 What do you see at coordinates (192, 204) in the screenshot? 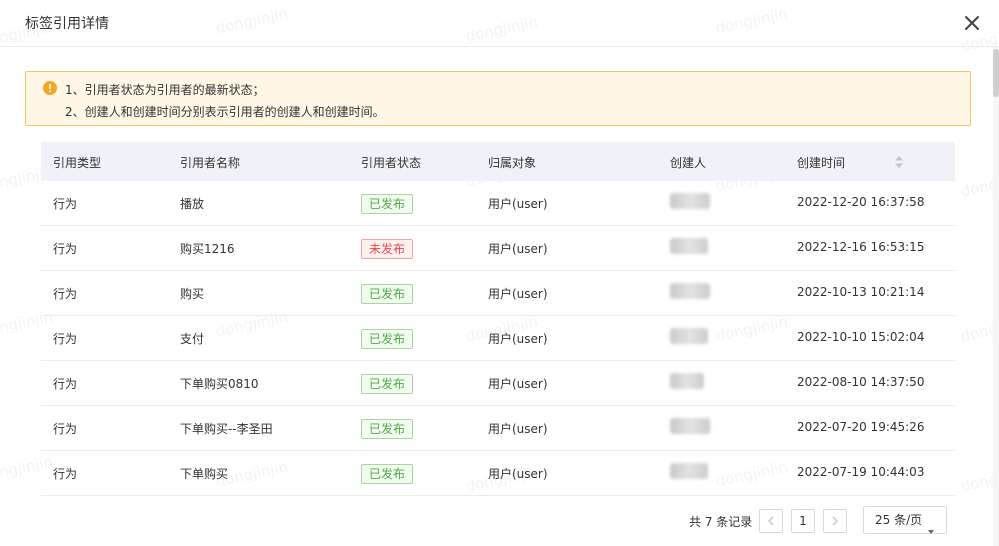
I see `cell-name: 播放` at bounding box center [192, 204].